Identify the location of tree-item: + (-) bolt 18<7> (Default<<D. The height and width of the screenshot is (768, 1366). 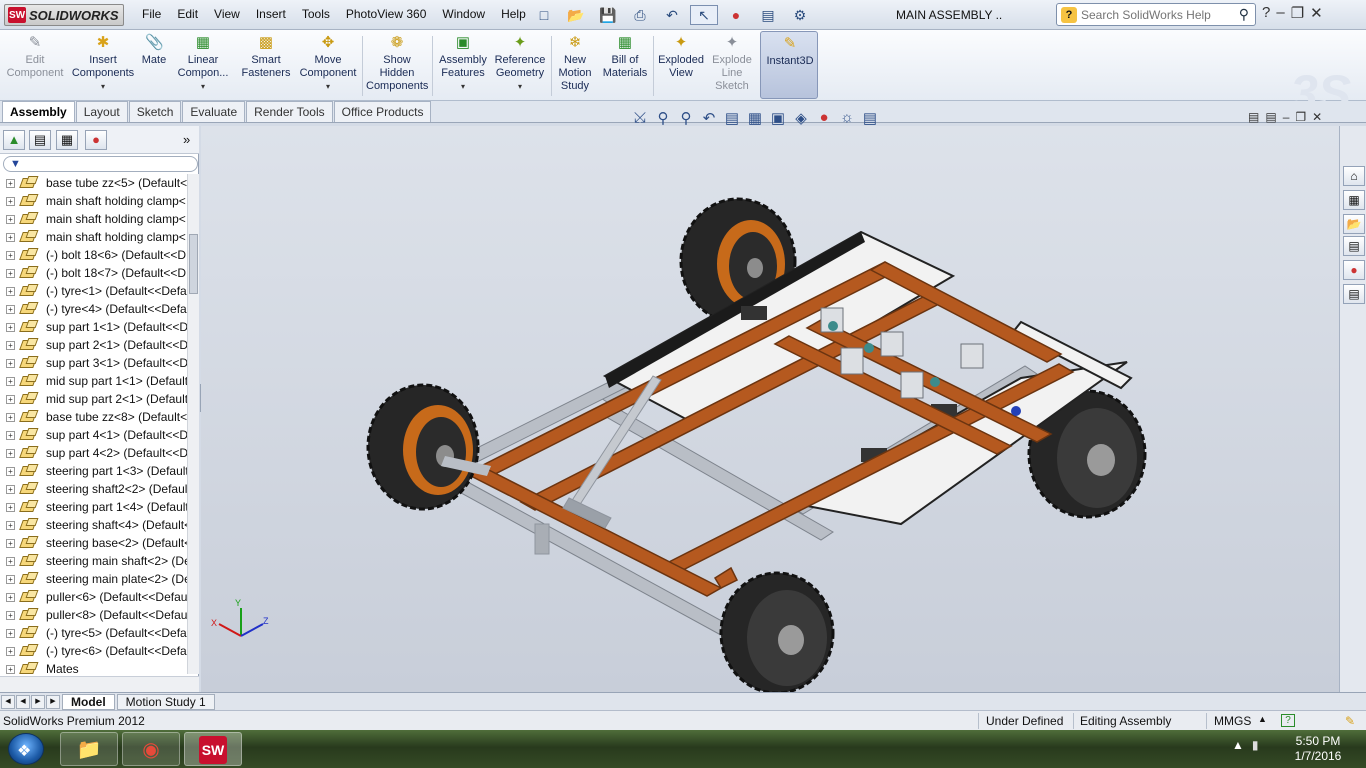
(93, 273).